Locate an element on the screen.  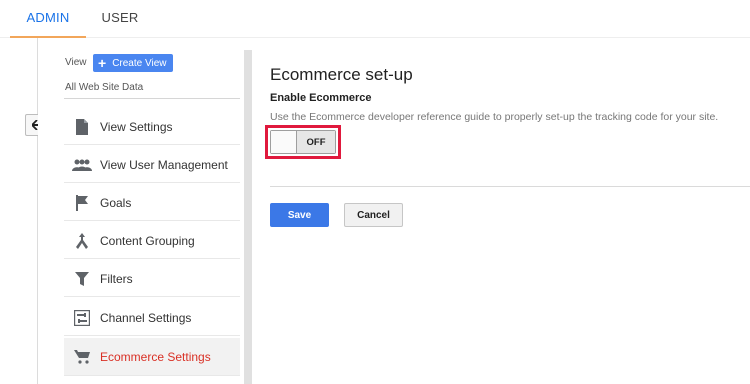
document-icon is located at coordinates (82, 126).